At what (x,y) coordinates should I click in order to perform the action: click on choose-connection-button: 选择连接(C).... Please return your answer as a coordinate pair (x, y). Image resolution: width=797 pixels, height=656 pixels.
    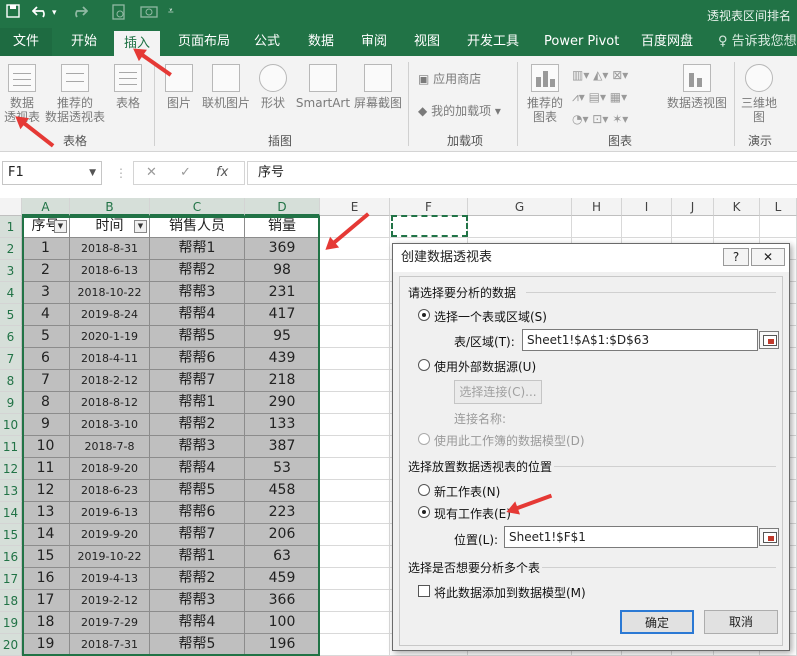
    Looking at the image, I should click on (498, 392).